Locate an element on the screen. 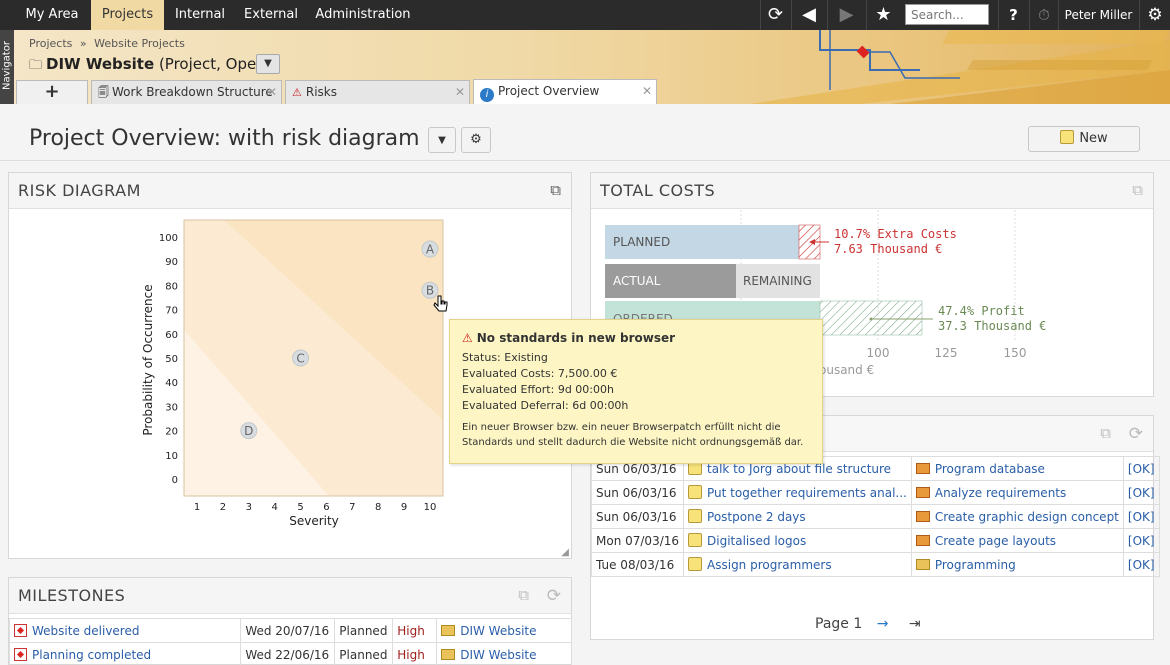 This screenshot has width=1170, height=665. milestone-cell: Planning completed is located at coordinates (125, 653).